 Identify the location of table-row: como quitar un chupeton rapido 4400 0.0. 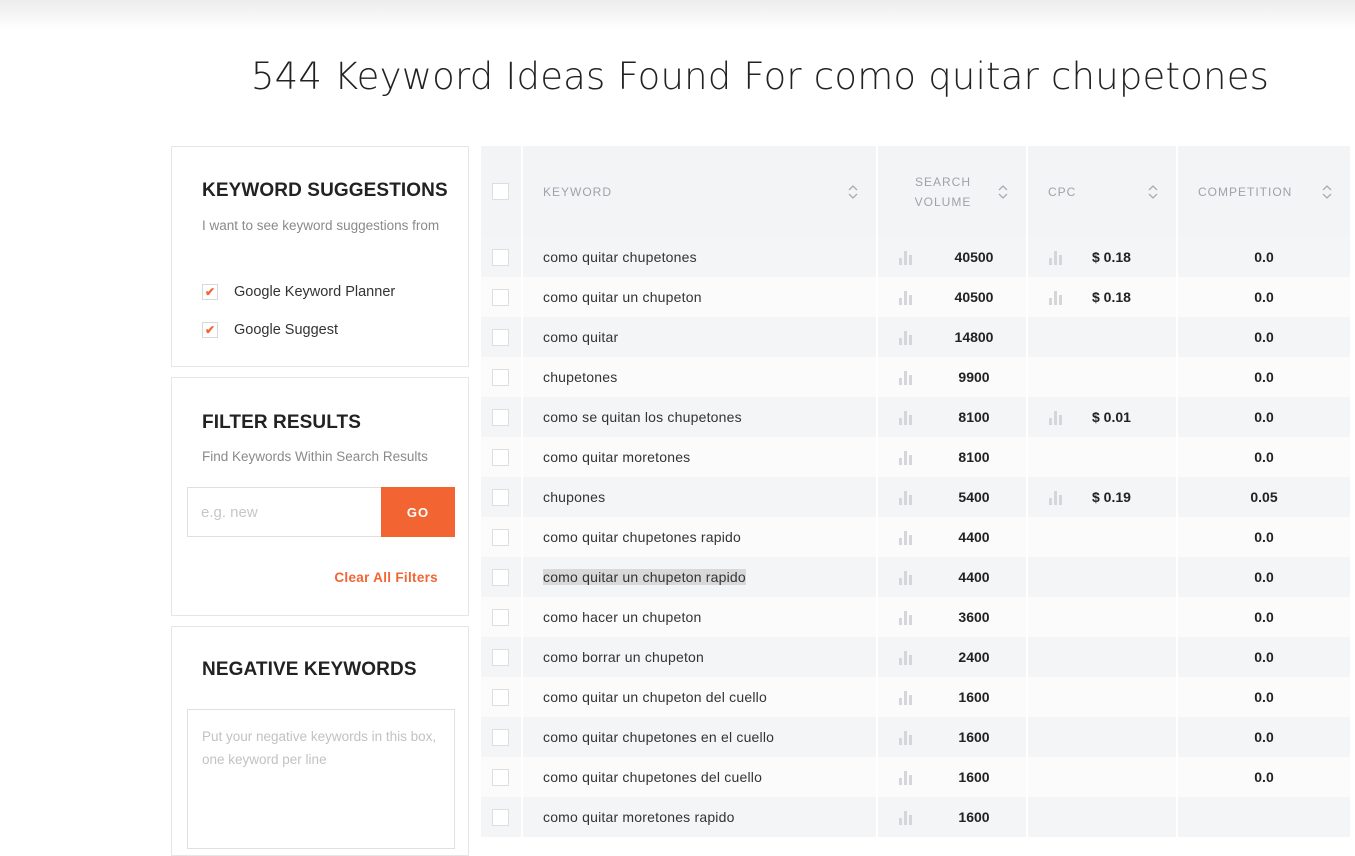
(916, 577).